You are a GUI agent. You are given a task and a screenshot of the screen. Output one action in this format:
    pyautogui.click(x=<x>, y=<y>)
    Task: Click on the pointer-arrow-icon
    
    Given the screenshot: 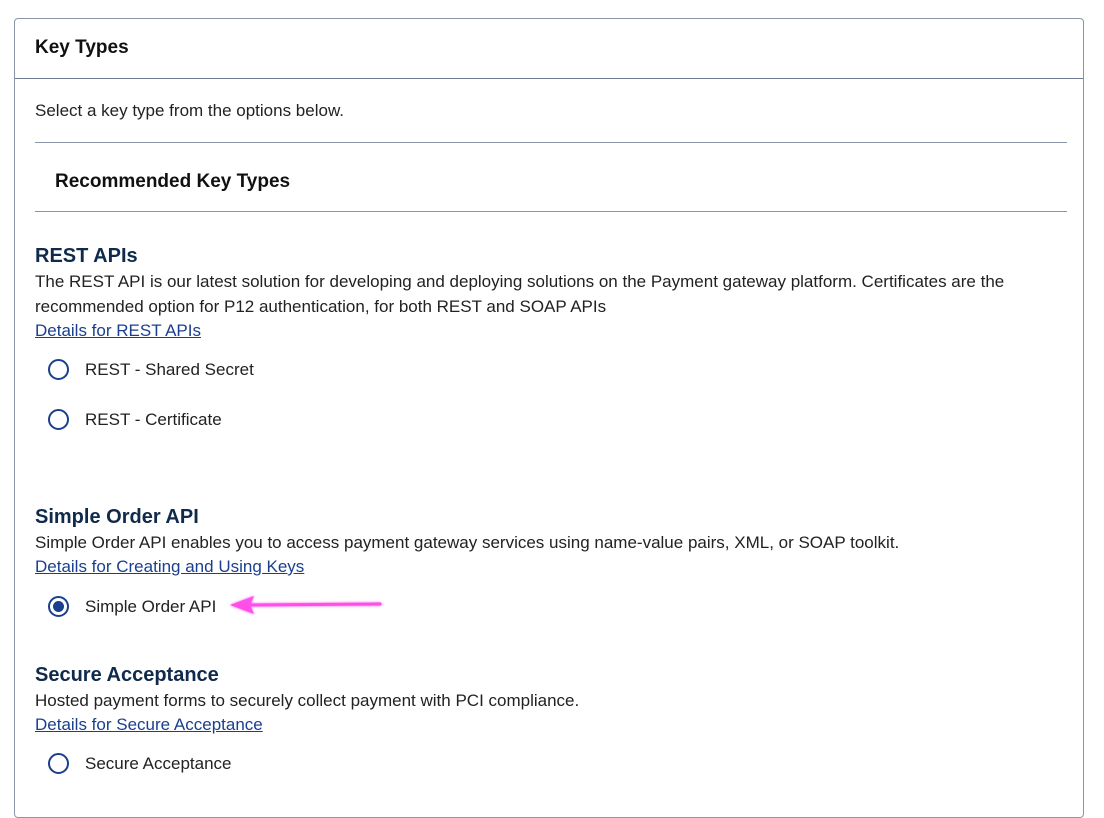 What is the action you would take?
    pyautogui.click(x=306, y=605)
    